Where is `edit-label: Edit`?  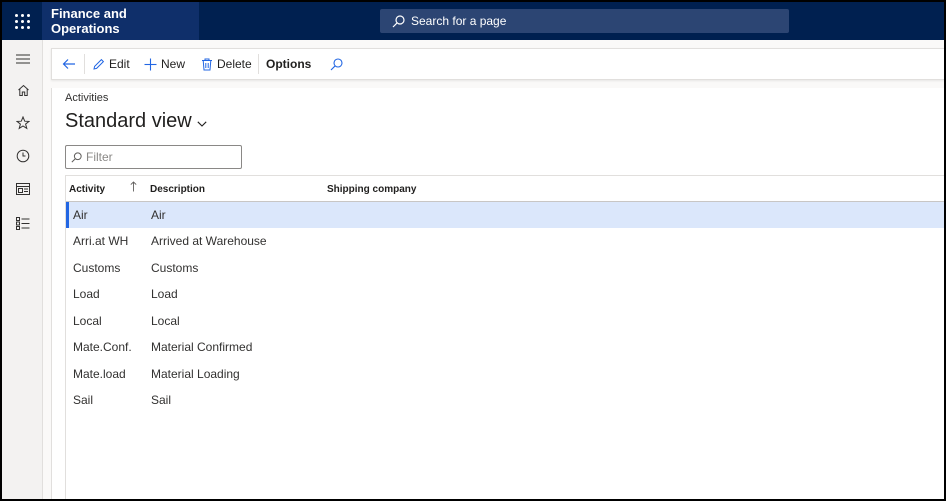
edit-label: Edit is located at coordinates (119, 64).